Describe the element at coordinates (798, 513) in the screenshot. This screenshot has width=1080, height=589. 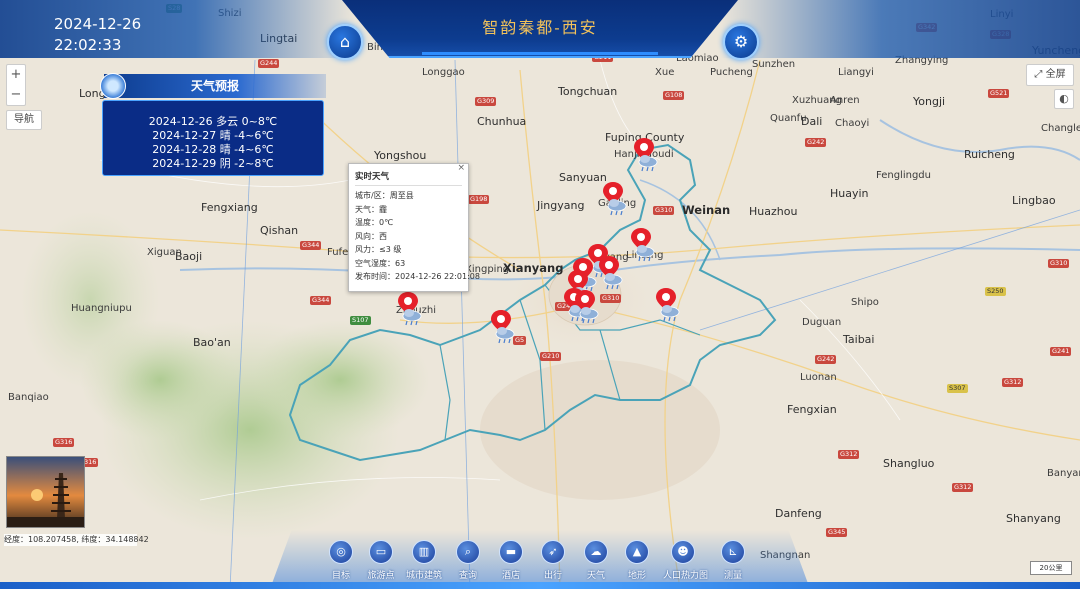
I see `place-label: Danfeng` at that location.